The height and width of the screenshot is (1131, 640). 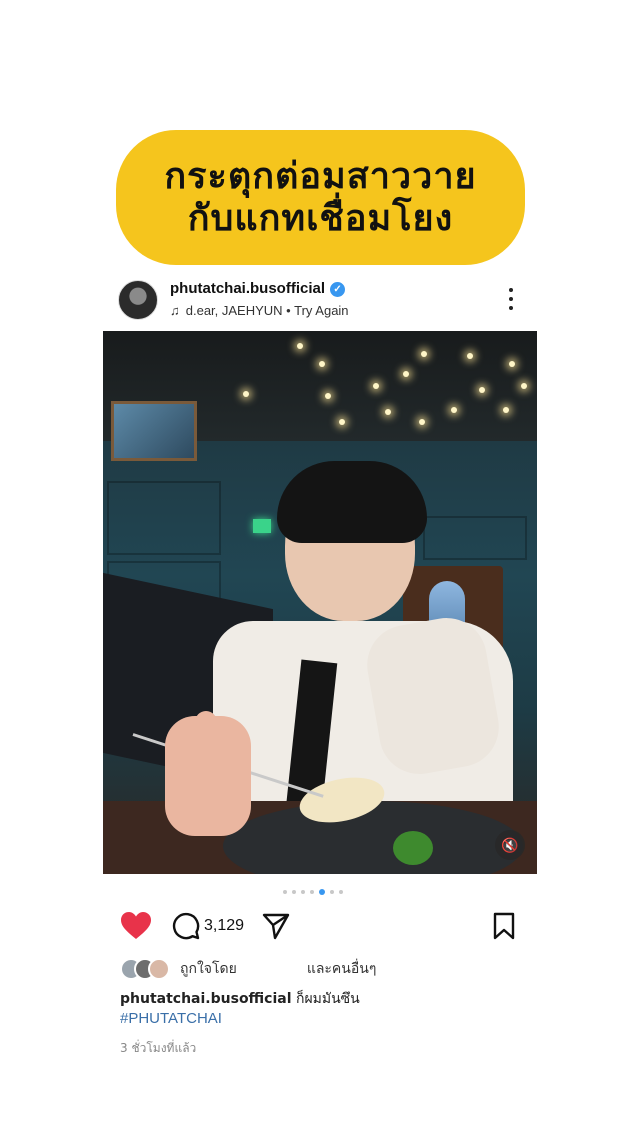 I want to click on liker-avatar, so click(x=159, y=969).